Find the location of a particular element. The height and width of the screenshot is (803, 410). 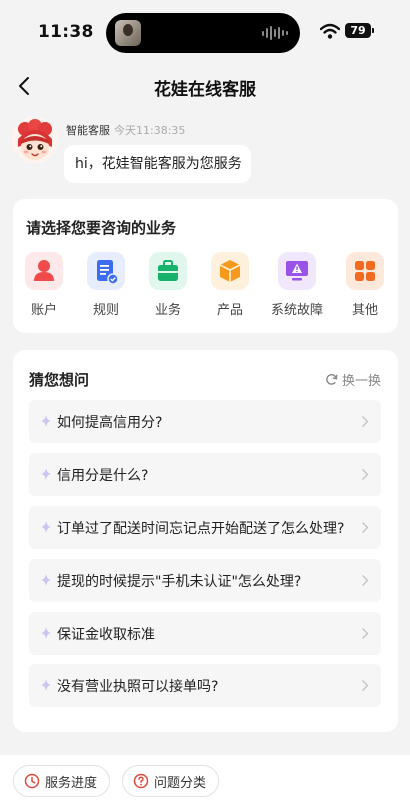

status-bar: 11:38 79 is located at coordinates (205, 32).